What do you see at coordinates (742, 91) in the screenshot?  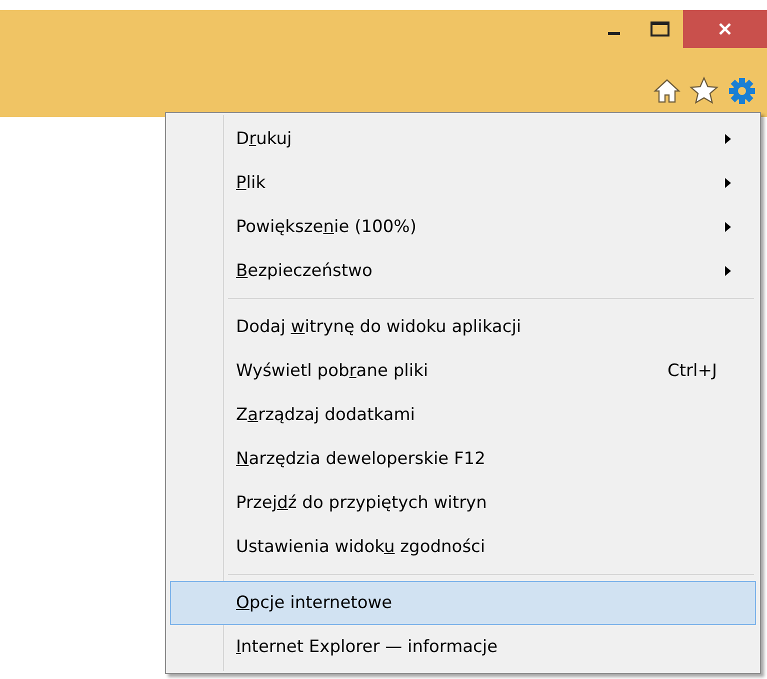 I see `settings-icon` at bounding box center [742, 91].